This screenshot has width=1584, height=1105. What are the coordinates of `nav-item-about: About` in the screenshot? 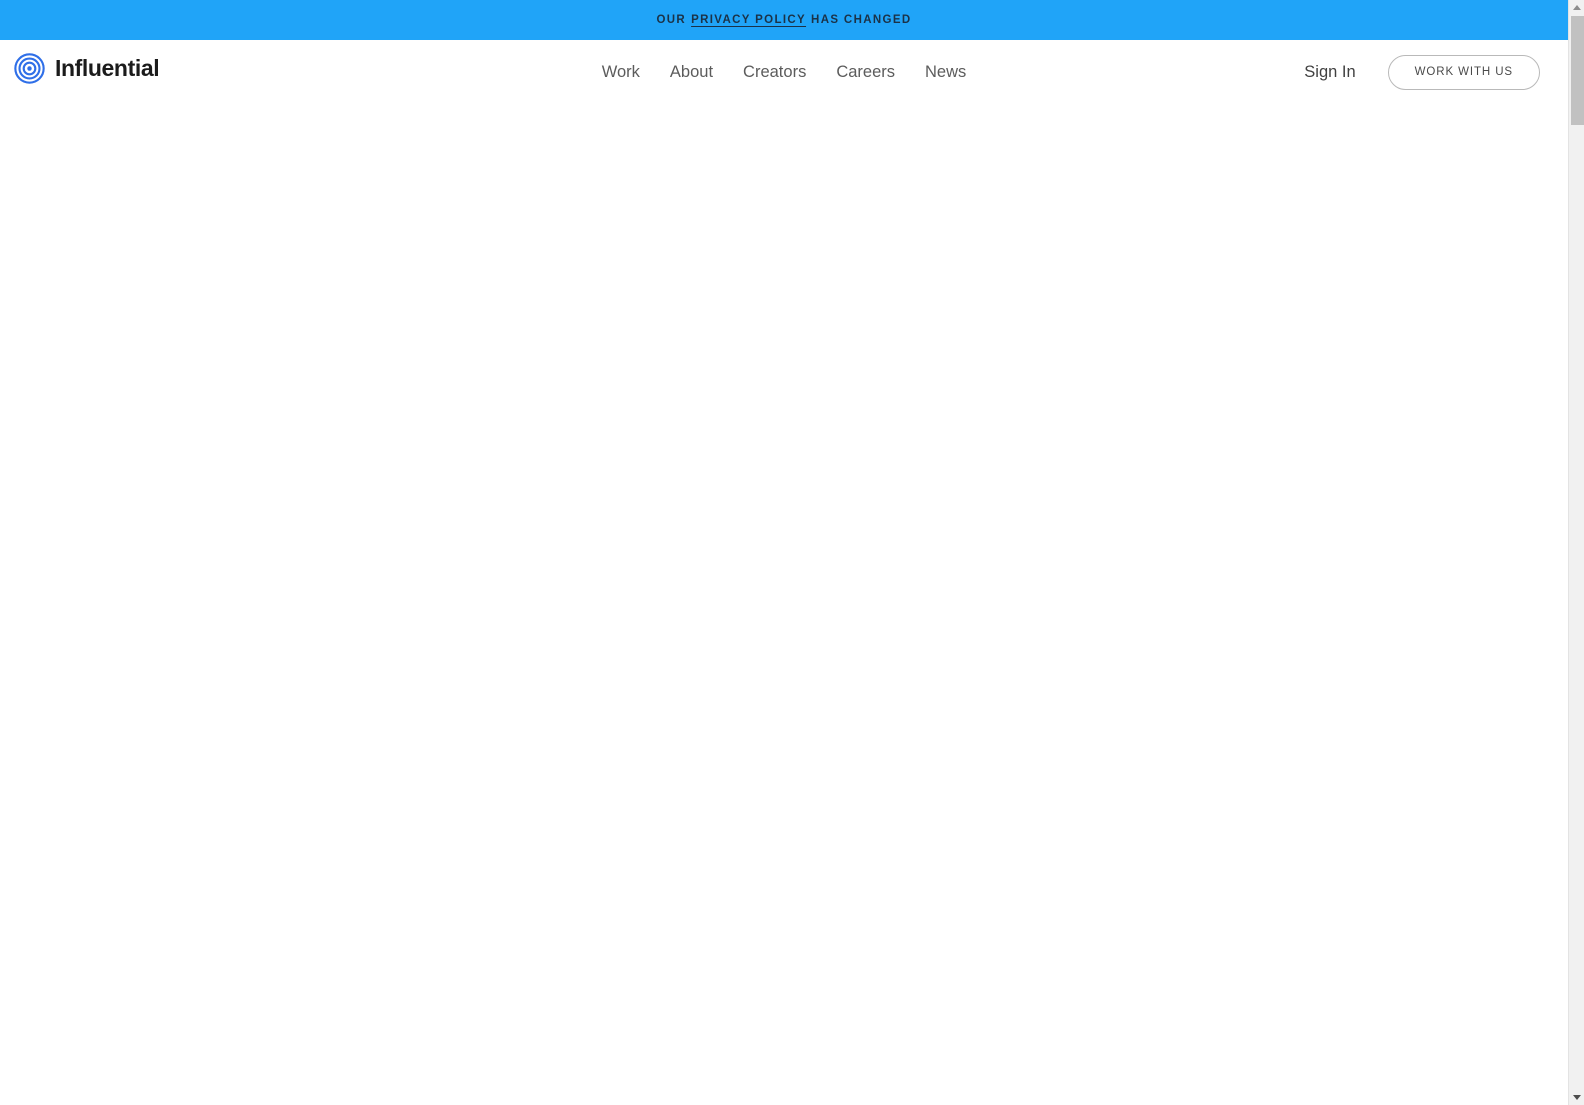 It's located at (691, 72).